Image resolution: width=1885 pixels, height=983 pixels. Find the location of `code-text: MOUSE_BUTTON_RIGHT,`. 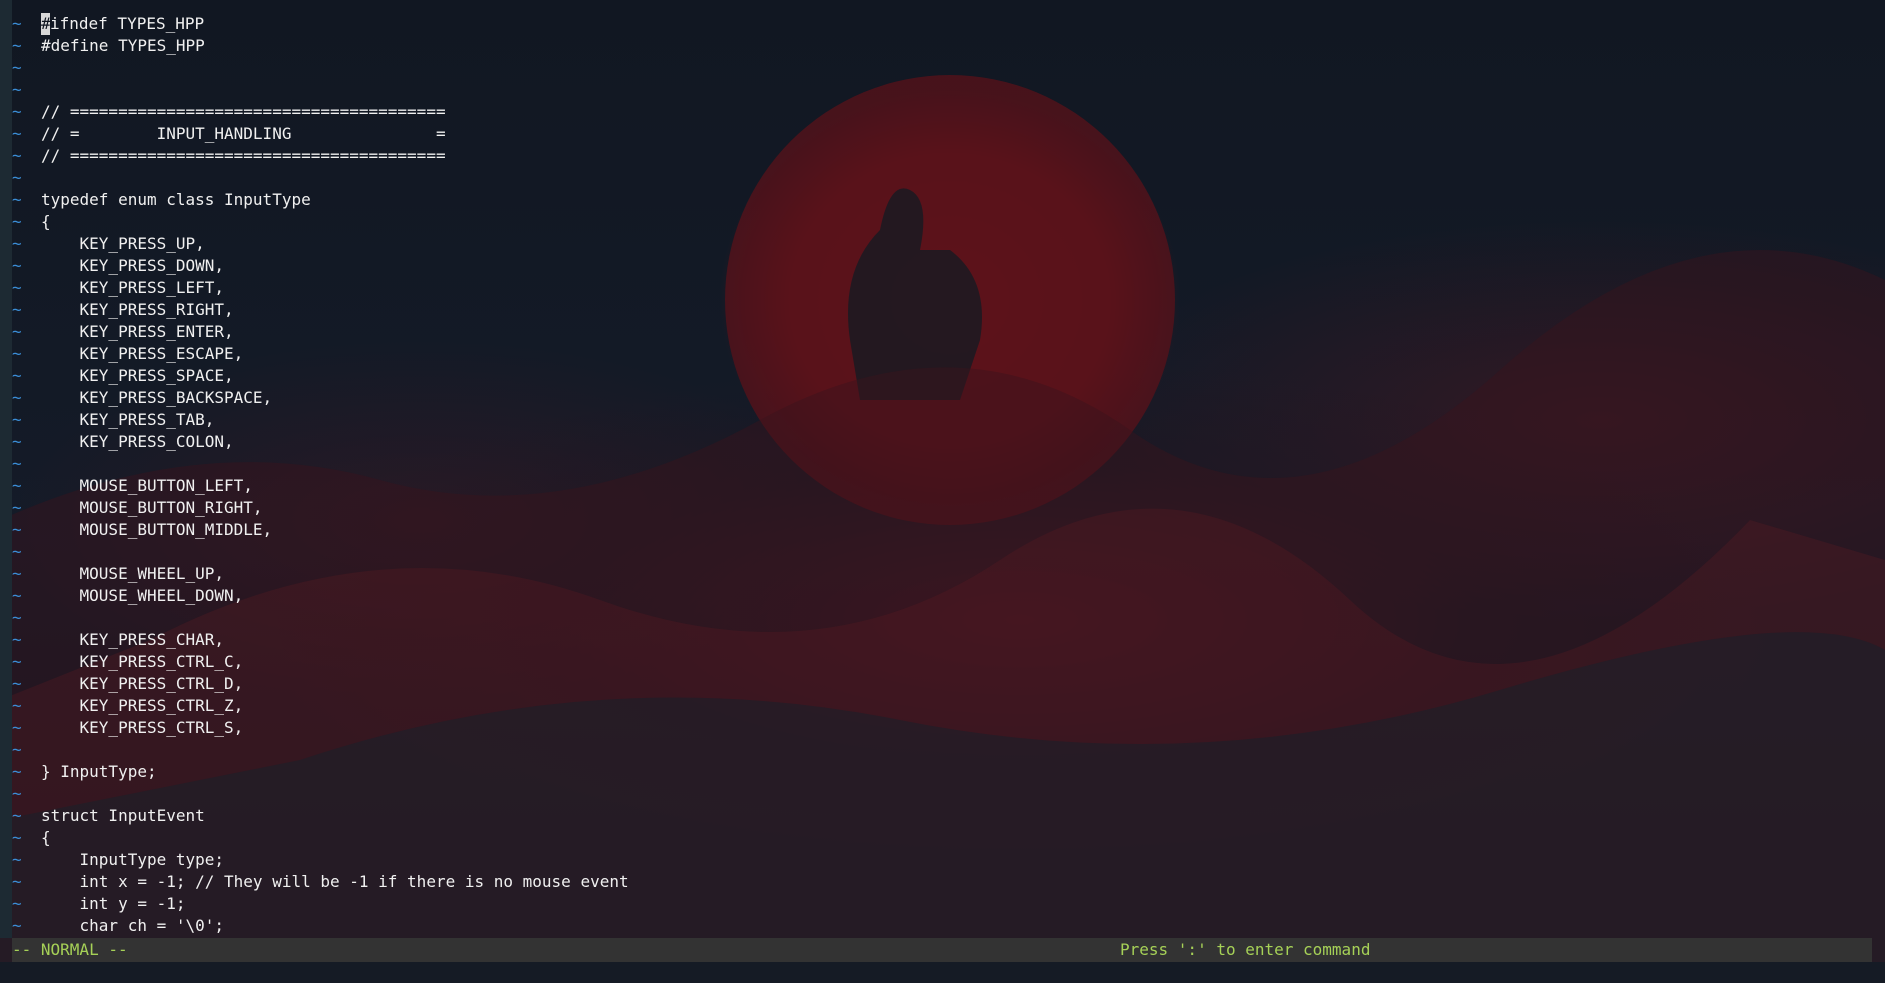

code-text: MOUSE_BUTTON_RIGHT, is located at coordinates (152, 507).